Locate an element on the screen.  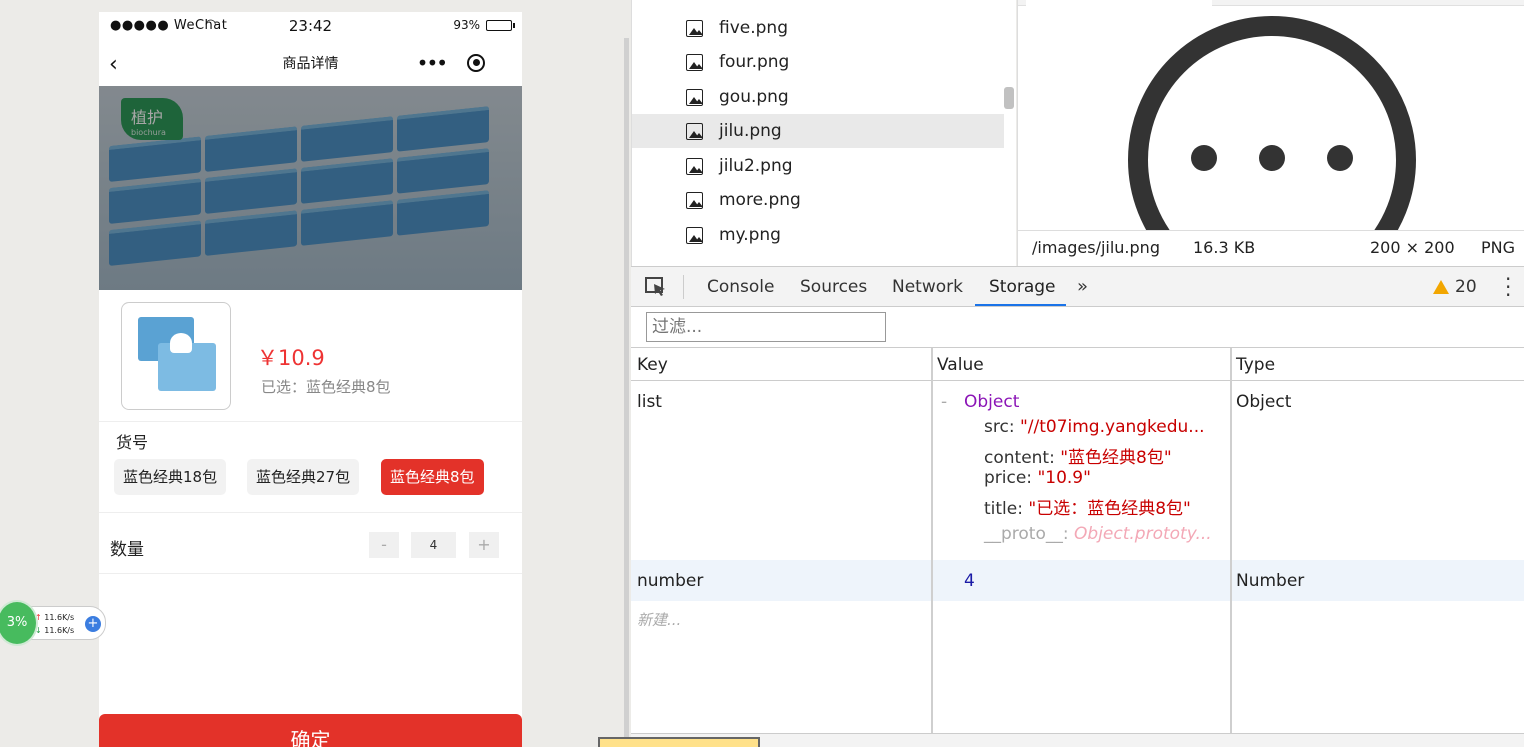
file-row: four.png is located at coordinates (818, 62).